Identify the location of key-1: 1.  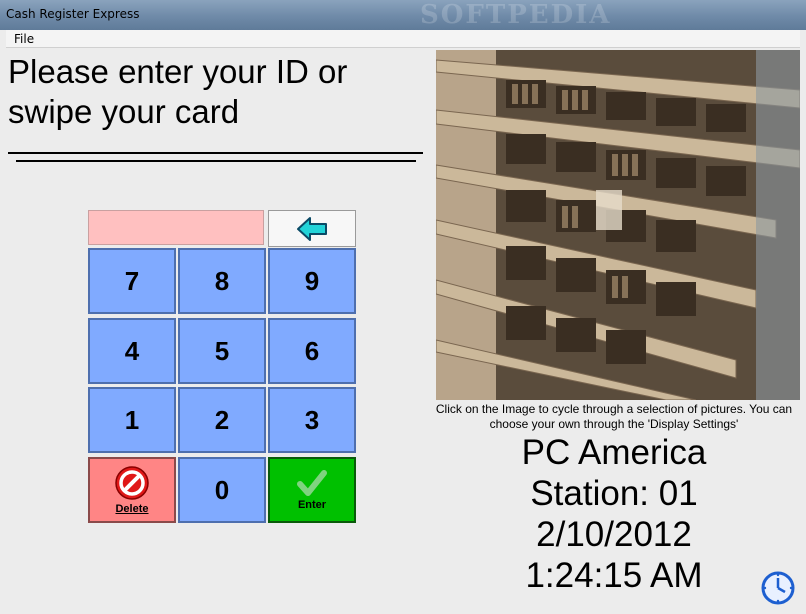
(132, 420).